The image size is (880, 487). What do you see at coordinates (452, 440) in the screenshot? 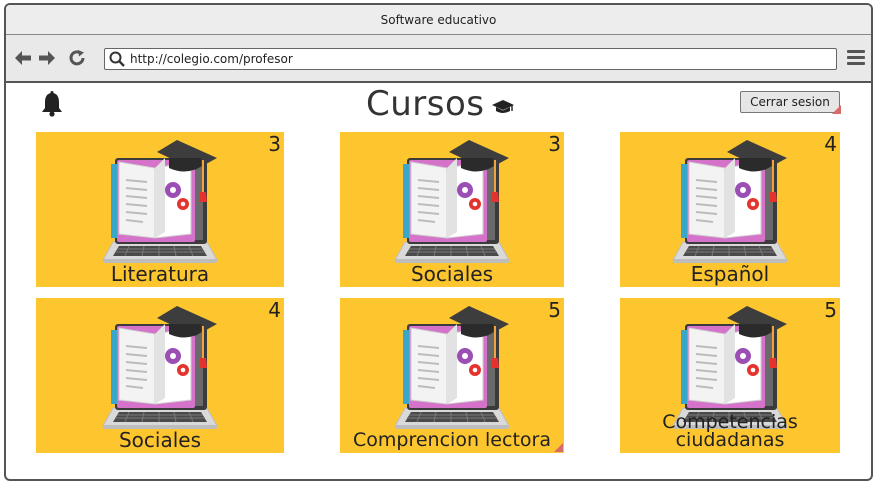
I see `course-name: Comprencion lectora` at bounding box center [452, 440].